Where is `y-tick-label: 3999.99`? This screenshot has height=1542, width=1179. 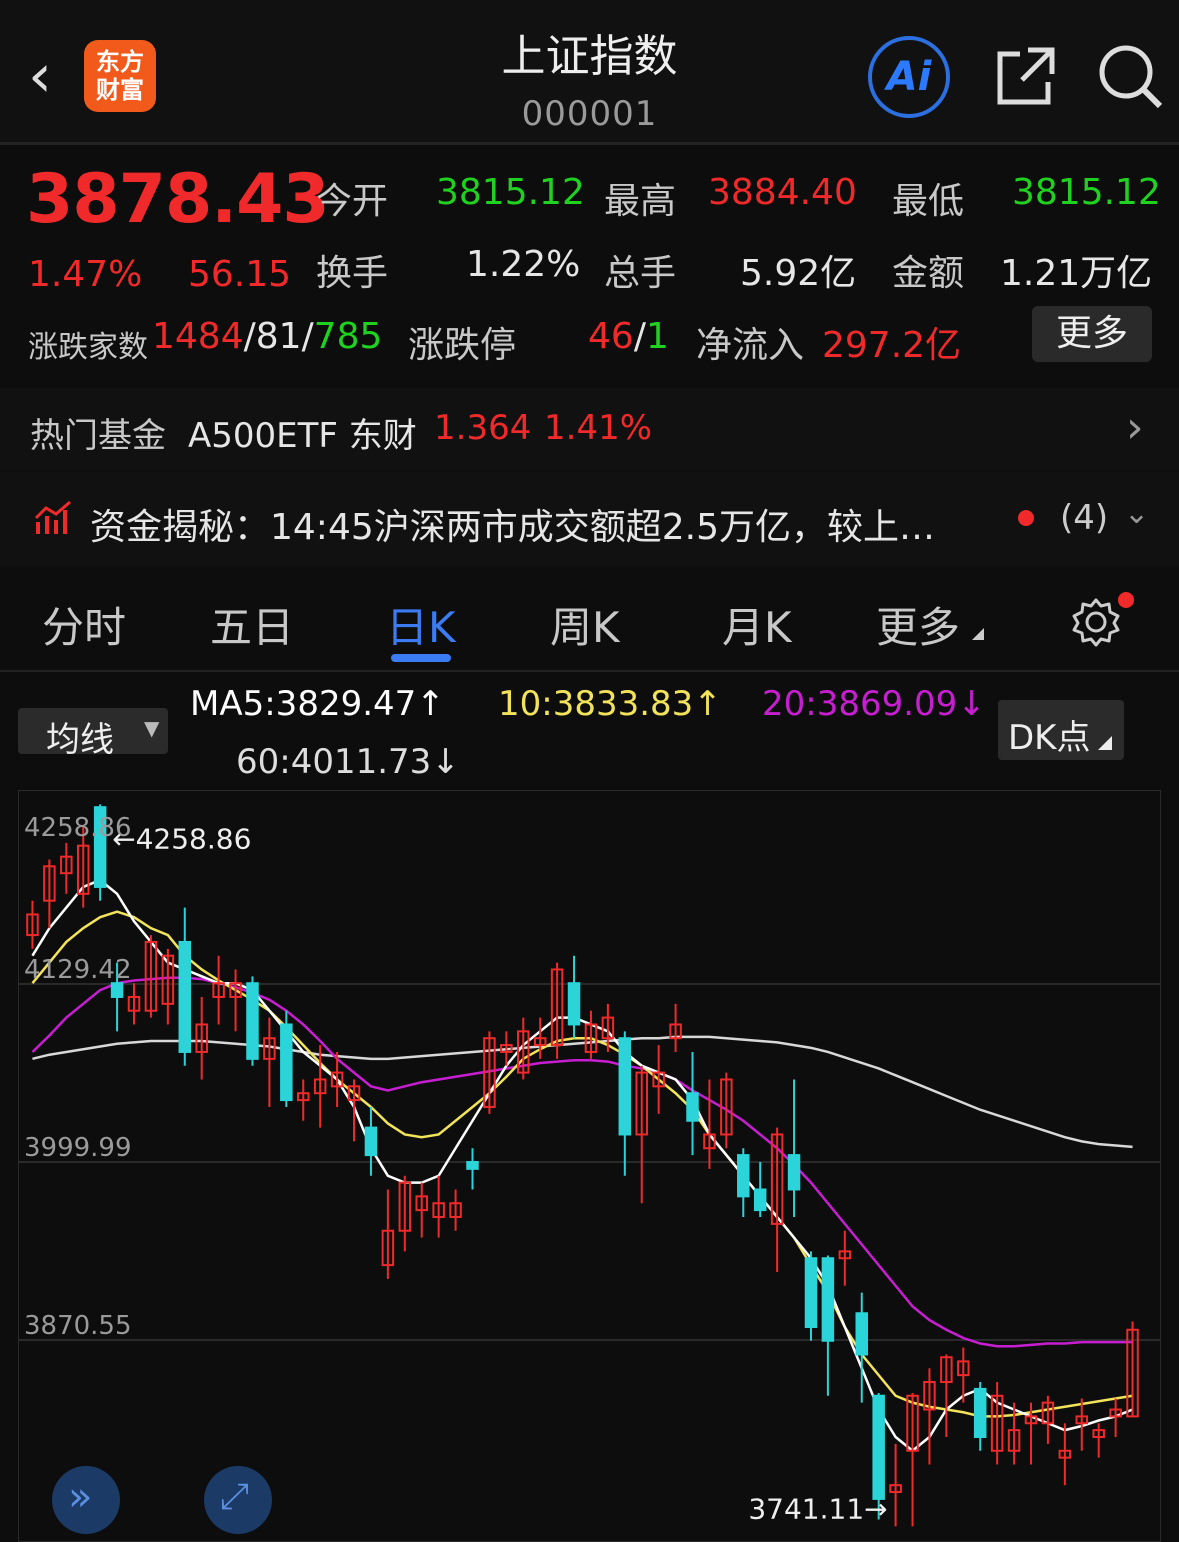 y-tick-label: 3999.99 is located at coordinates (78, 1148).